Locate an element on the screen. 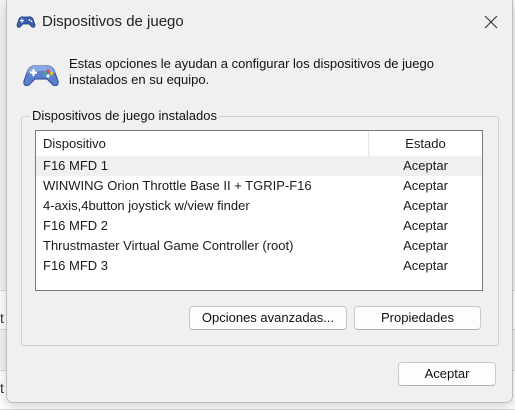 This screenshot has width=515, height=410. title-bar: Dispositivos de juego is located at coordinates (259, 22).